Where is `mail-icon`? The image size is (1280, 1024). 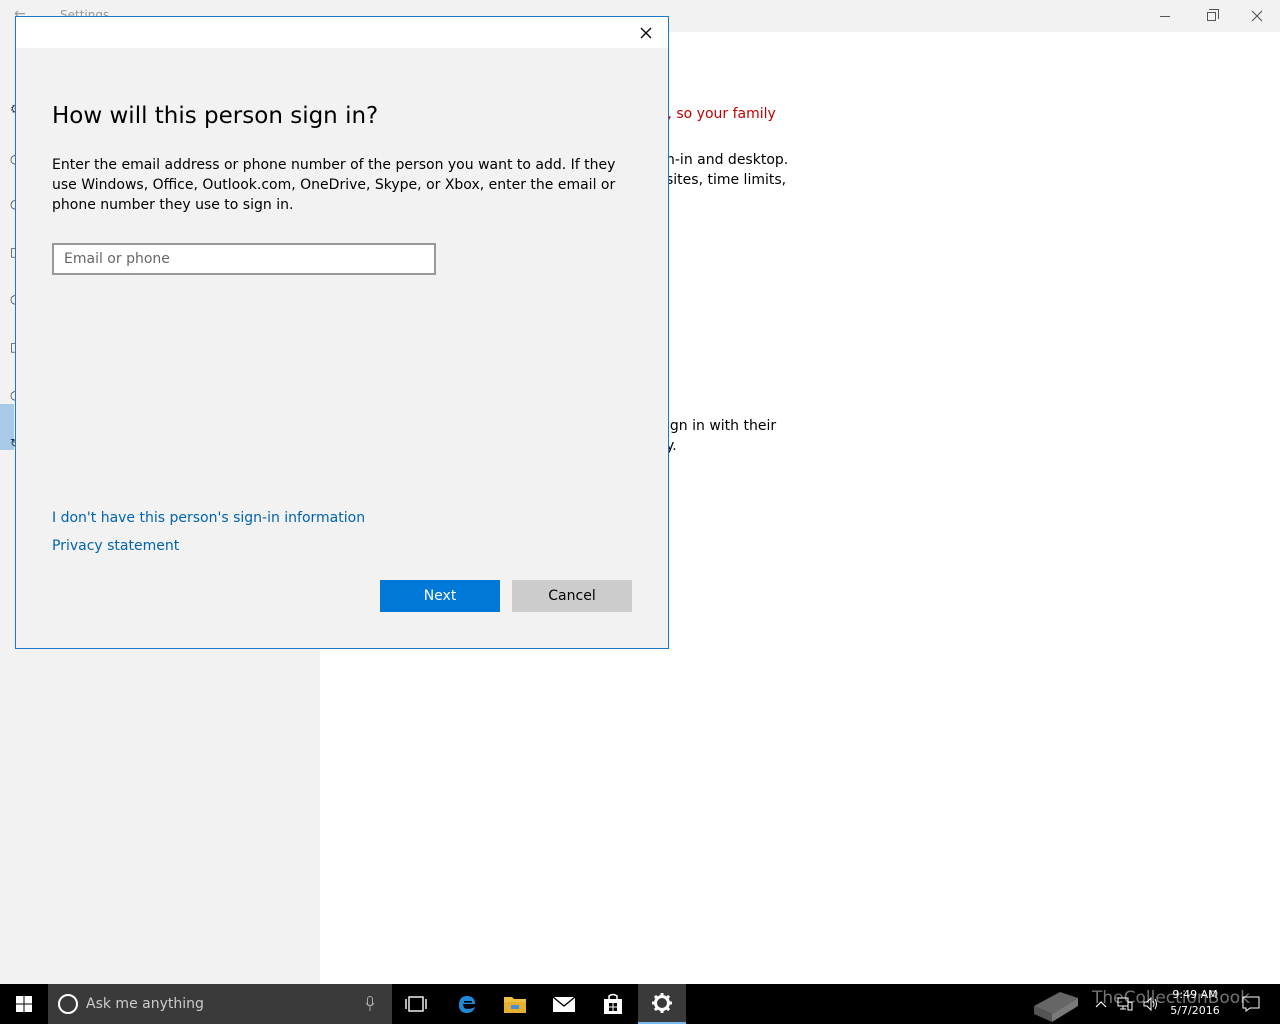 mail-icon is located at coordinates (564, 1004).